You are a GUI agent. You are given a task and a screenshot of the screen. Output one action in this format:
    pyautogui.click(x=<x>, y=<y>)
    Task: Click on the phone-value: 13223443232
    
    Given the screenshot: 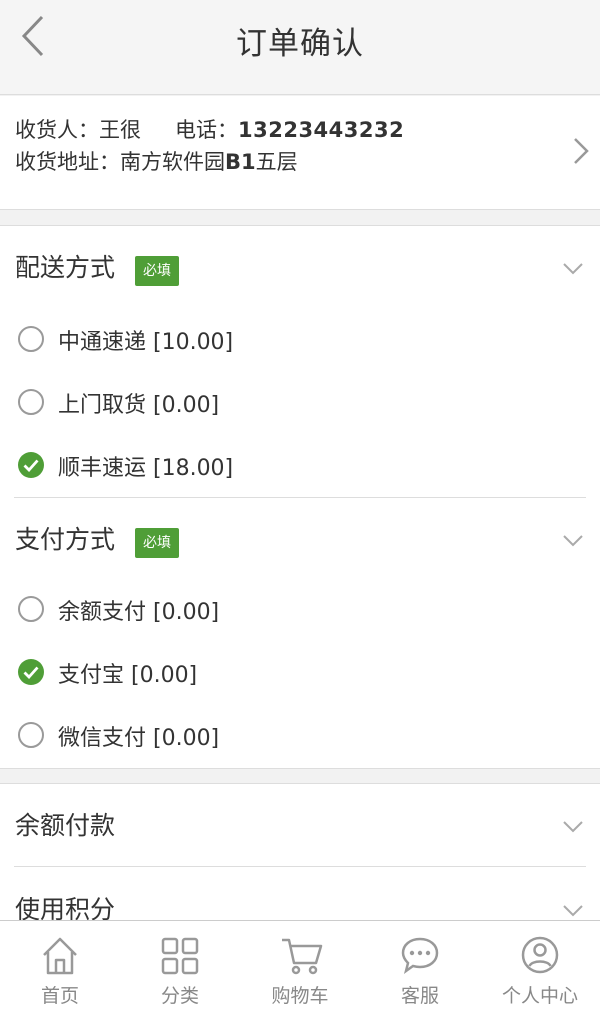 What is the action you would take?
    pyautogui.click(x=321, y=130)
    